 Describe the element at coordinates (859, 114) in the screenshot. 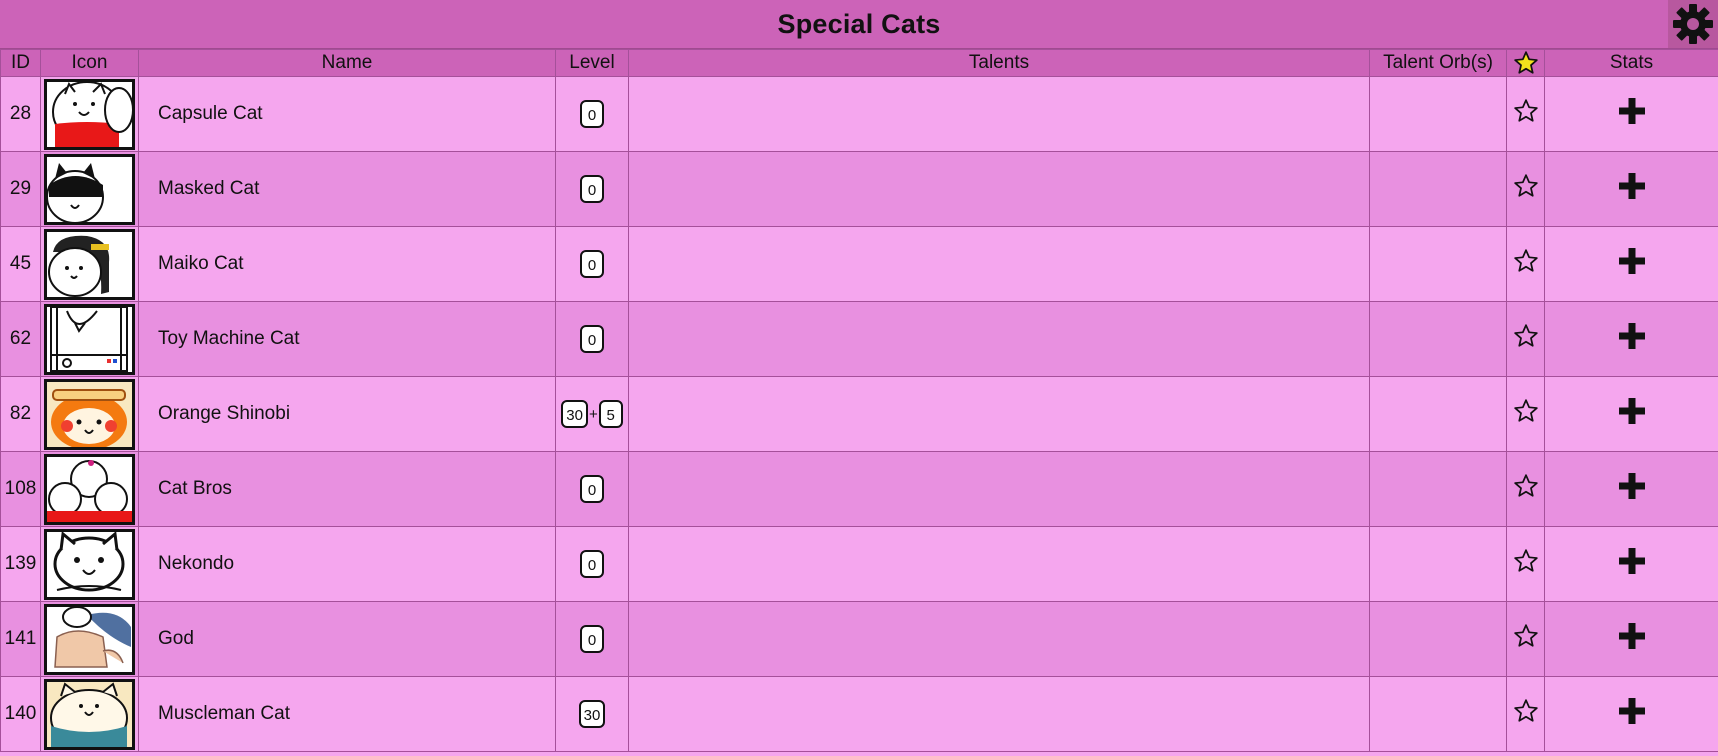

I see `table-row: 28 Capsule Cat 0` at that location.